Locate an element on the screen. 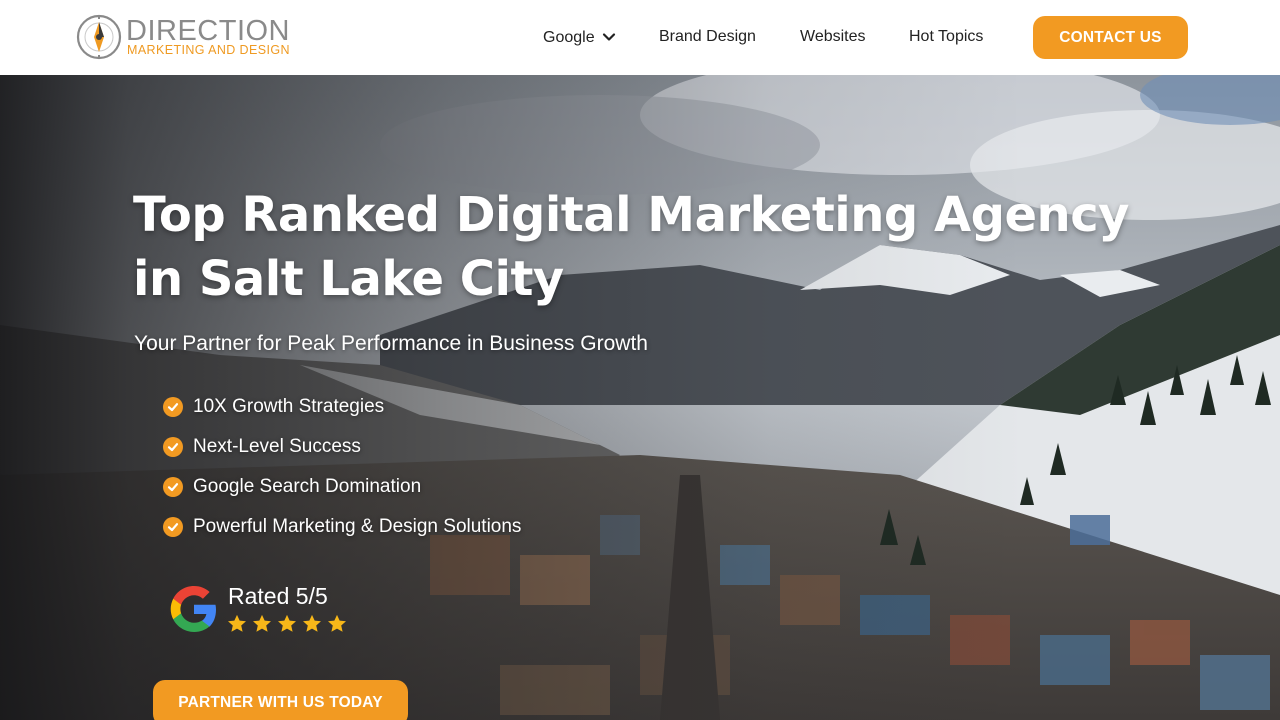 This screenshot has width=1280, height=720. partner-with-us-button: PARTNER WITH US TODAY is located at coordinates (280, 700).